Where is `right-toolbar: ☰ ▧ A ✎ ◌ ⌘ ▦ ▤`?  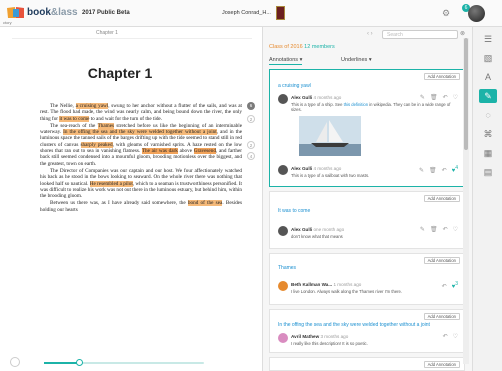
right-toolbar: ☰ ▧ A ✎ ◌ ⌘ ▦ ▤ is located at coordinates (487, 199).